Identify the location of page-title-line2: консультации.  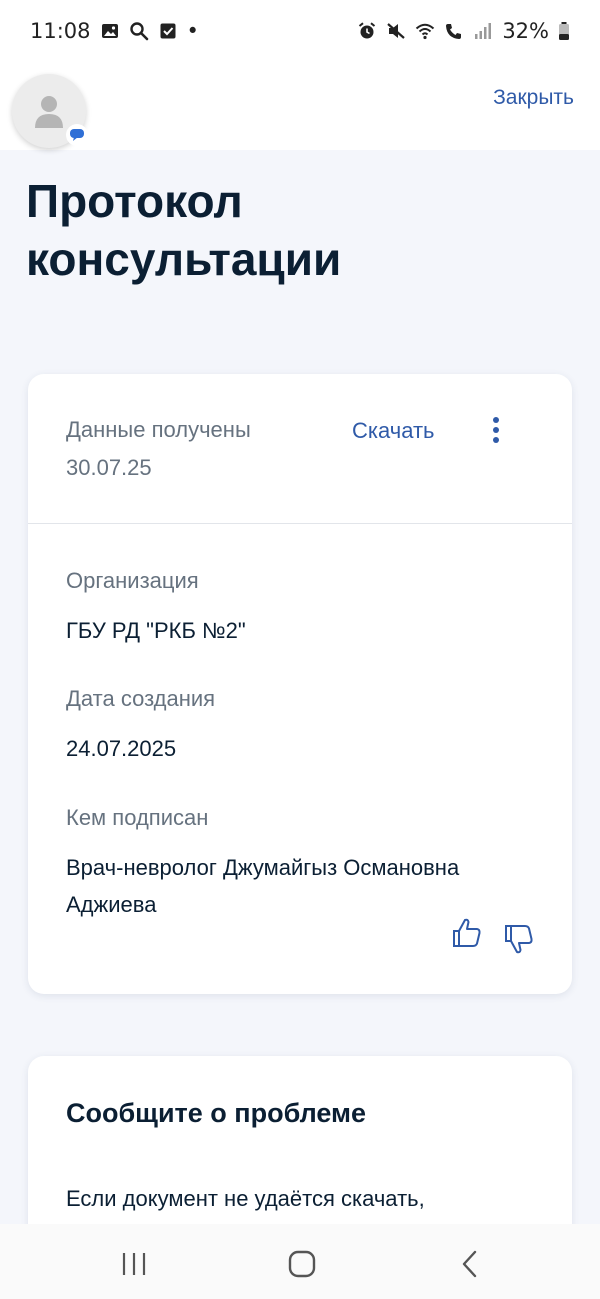
(184, 259).